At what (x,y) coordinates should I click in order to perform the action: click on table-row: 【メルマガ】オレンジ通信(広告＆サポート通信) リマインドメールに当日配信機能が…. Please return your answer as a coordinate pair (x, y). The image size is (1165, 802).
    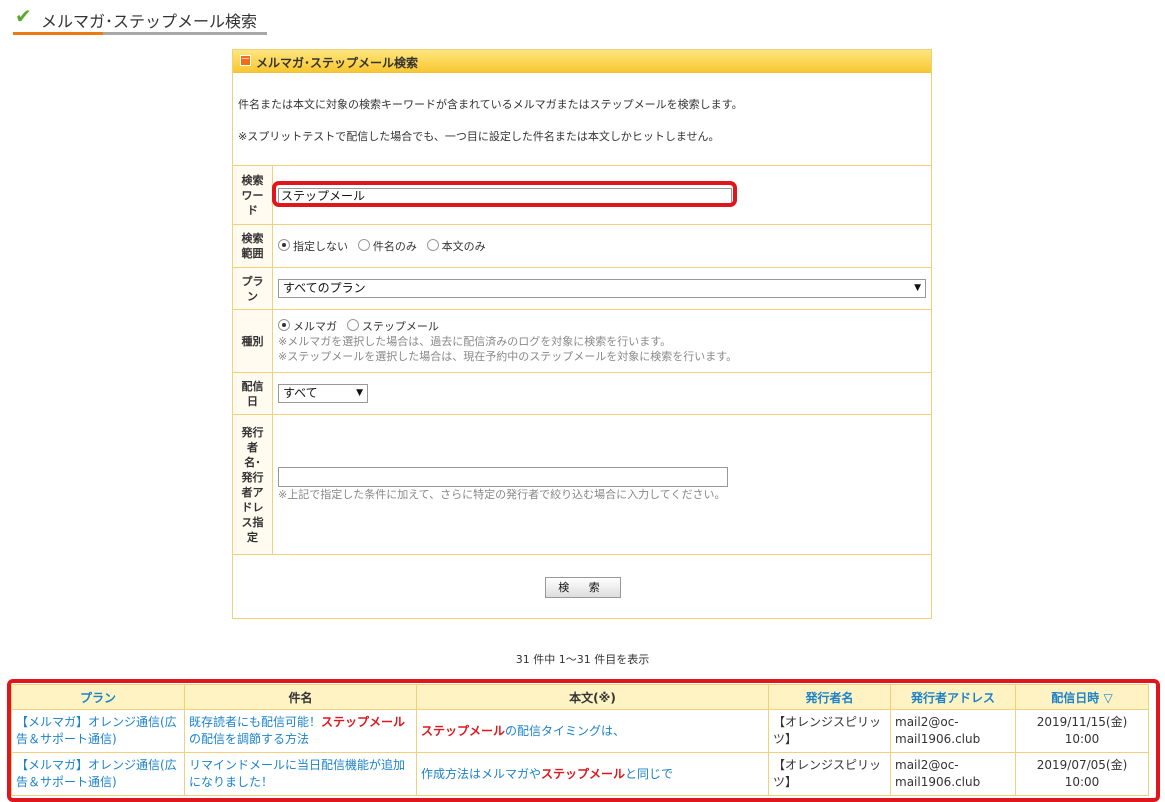
    Looking at the image, I should click on (580, 774).